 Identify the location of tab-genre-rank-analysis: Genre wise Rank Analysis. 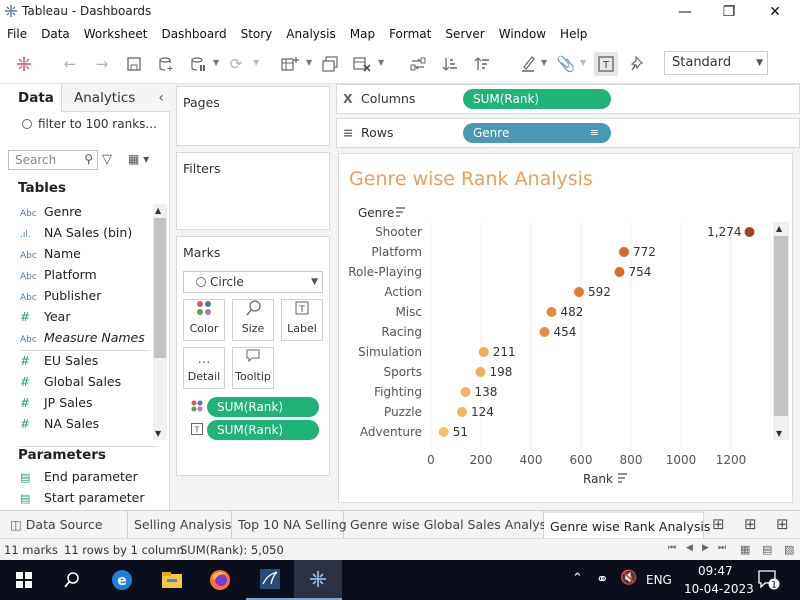
(627, 525).